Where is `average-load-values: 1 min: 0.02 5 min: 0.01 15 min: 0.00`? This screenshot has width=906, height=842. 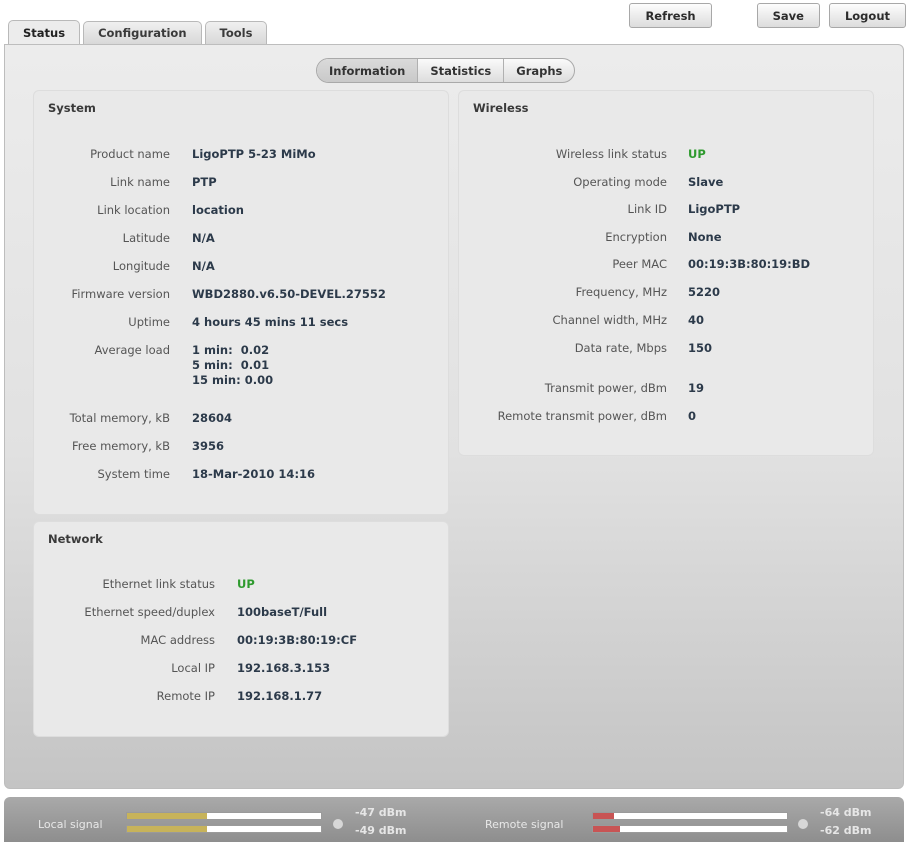 average-load-values: 1 min: 0.02 5 min: 0.01 15 min: 0.00 is located at coordinates (232, 365).